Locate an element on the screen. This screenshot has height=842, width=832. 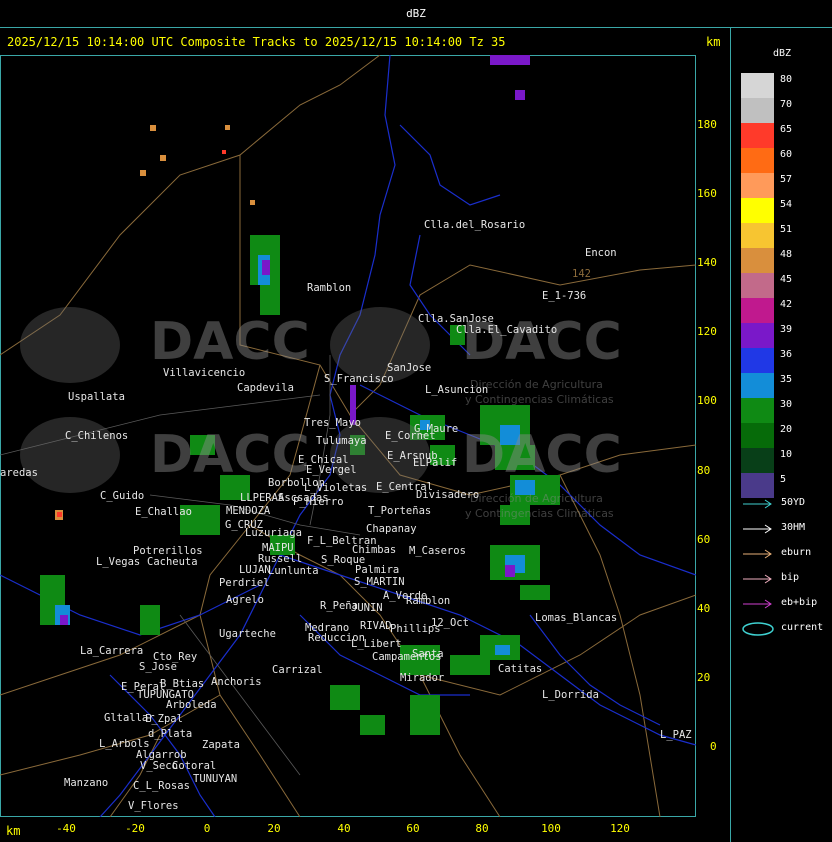
city-label: Palmira is located at coordinates (377, 570).